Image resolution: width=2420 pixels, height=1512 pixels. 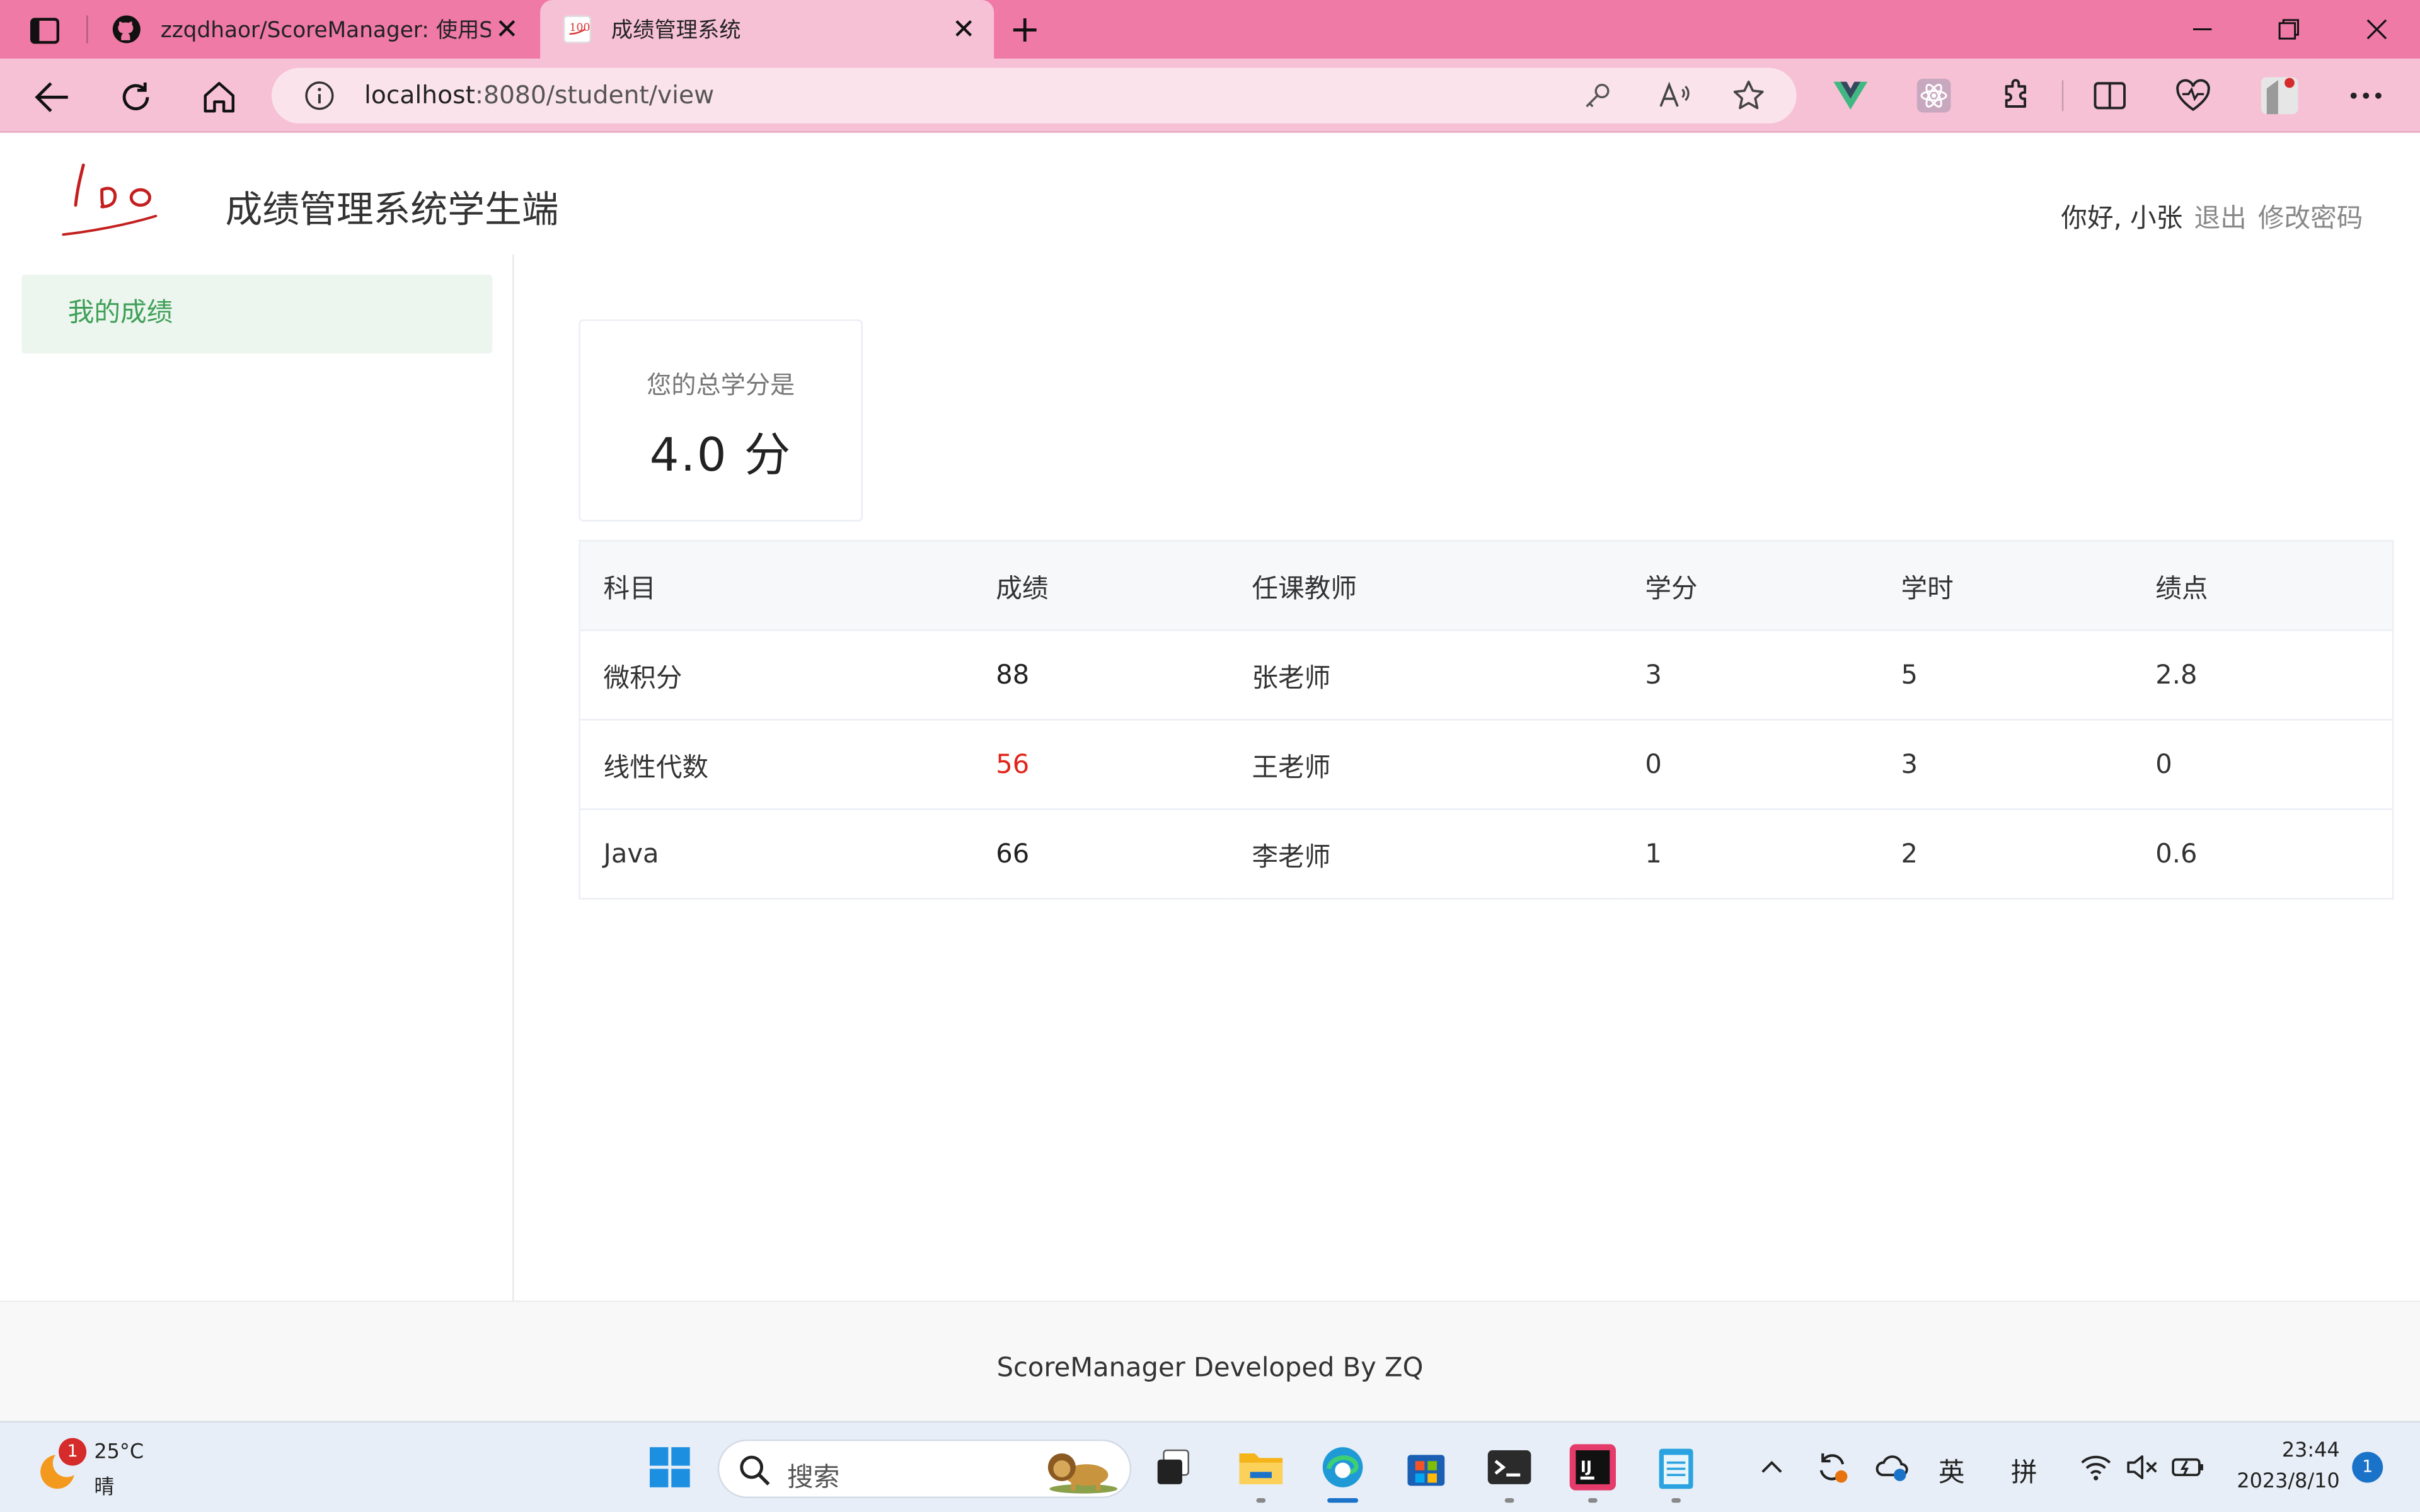 I want to click on notepad-icon, so click(x=1676, y=1467).